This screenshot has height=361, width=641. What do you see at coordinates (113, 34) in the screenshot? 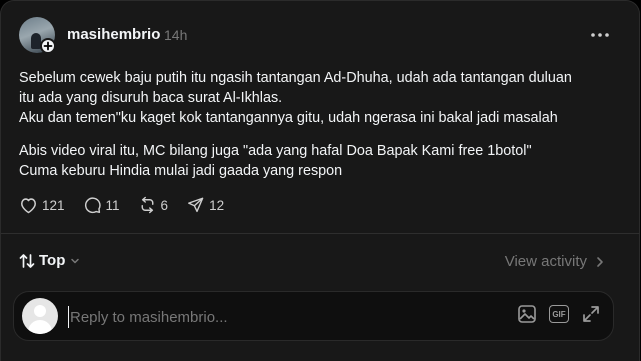
I see `author-username: masihembrio` at bounding box center [113, 34].